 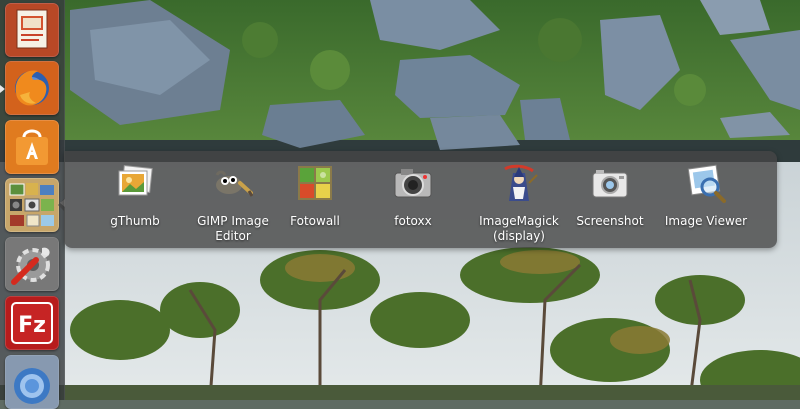 What do you see at coordinates (315, 183) in the screenshot?
I see `fotowall-icon` at bounding box center [315, 183].